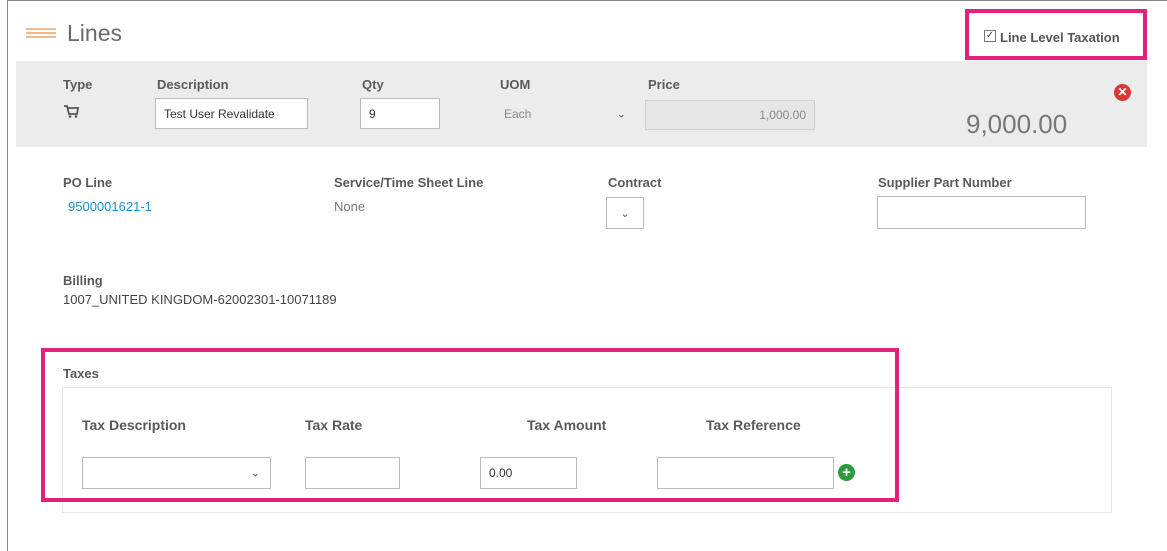  Describe the element at coordinates (515, 84) in the screenshot. I see `uom-label: UOM` at that location.